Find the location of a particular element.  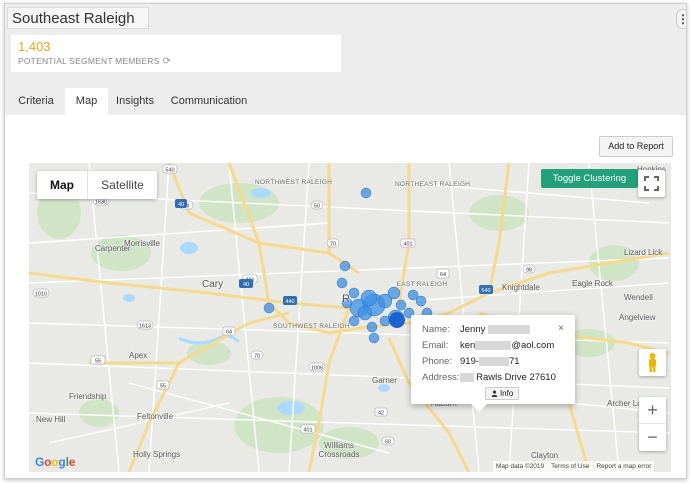

segment-title: Southeast Raleigh is located at coordinates (78, 18).